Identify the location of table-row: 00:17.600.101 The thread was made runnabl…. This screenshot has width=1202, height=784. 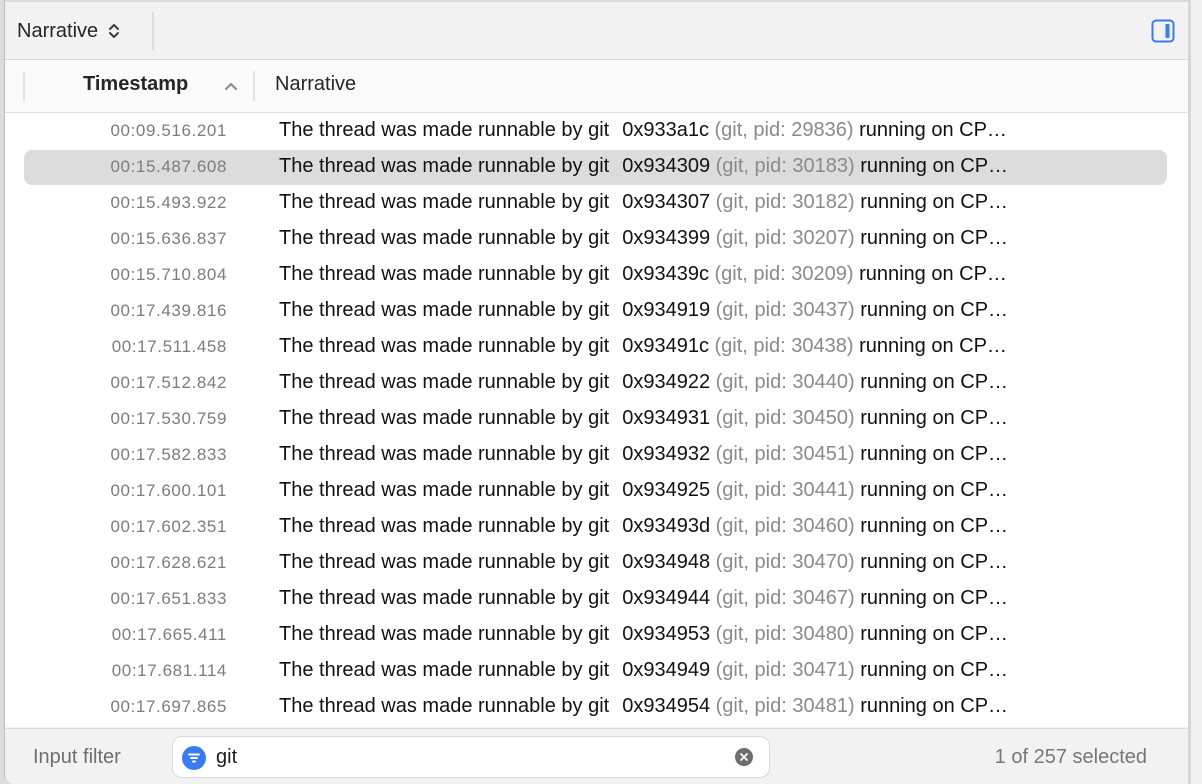
(595, 491).